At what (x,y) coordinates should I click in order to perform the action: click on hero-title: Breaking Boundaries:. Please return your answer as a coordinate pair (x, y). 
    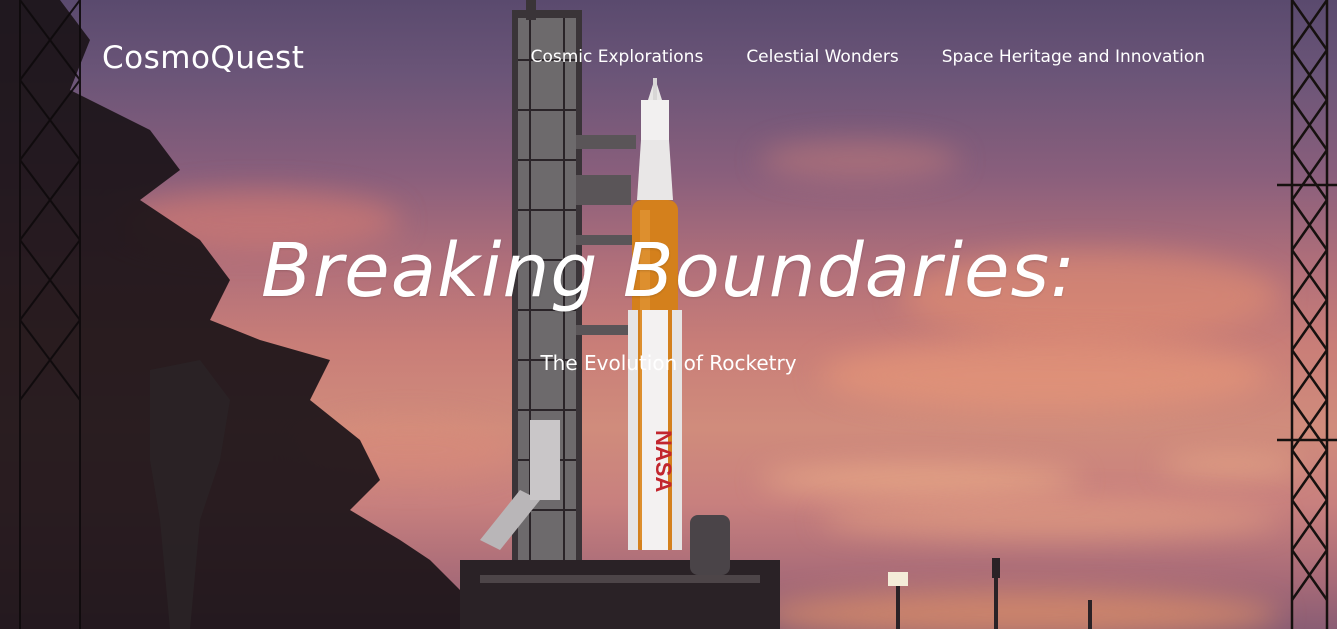
    Looking at the image, I should click on (668, 271).